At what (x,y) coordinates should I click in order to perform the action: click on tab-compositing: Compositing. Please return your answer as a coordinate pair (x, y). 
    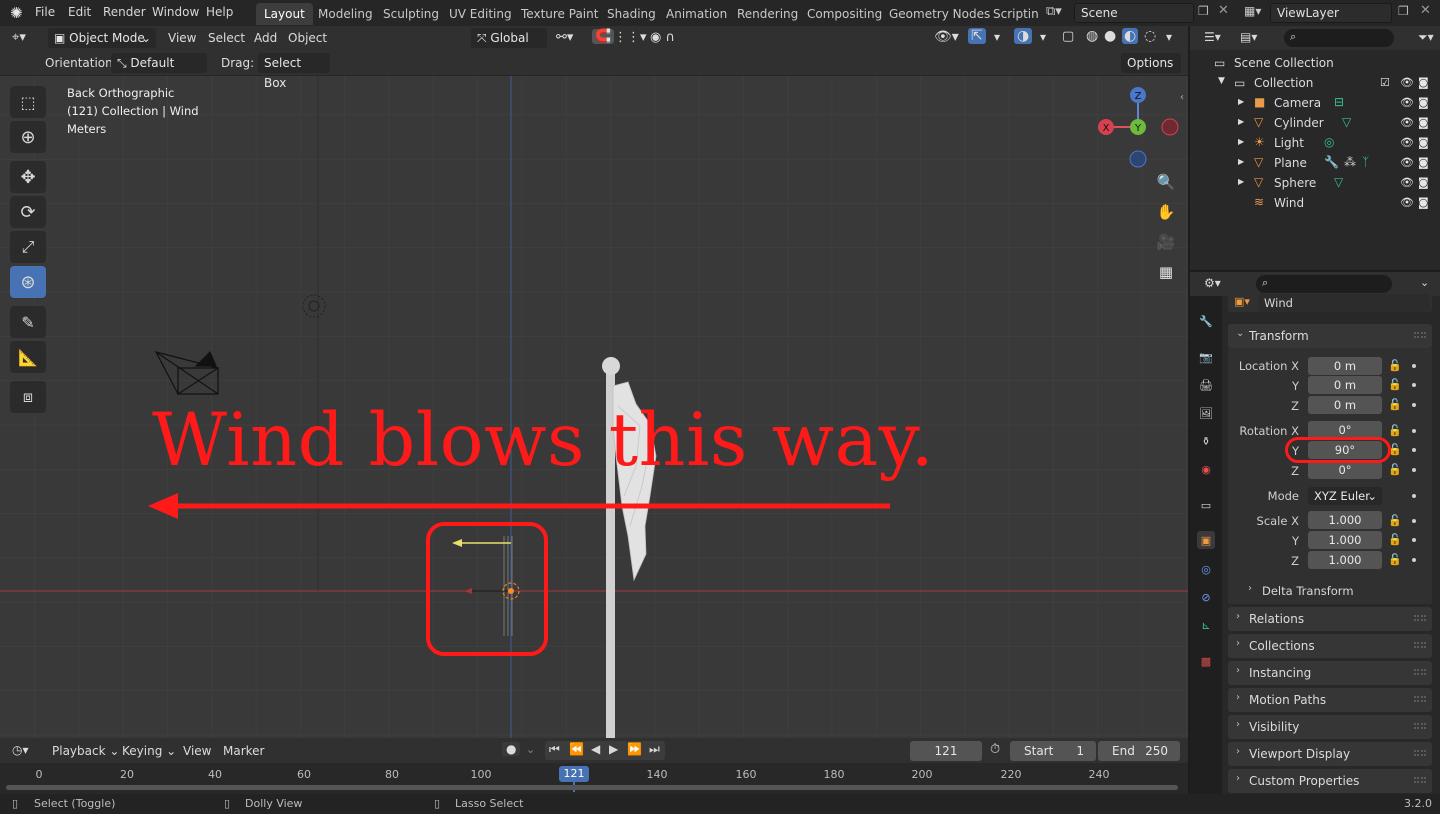
    Looking at the image, I should click on (844, 14).